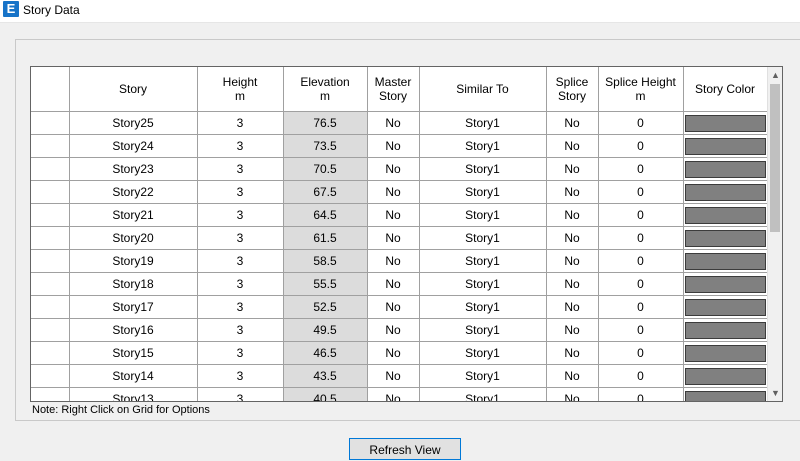 The height and width of the screenshot is (461, 800). I want to click on story-header: Story, so click(133, 89).